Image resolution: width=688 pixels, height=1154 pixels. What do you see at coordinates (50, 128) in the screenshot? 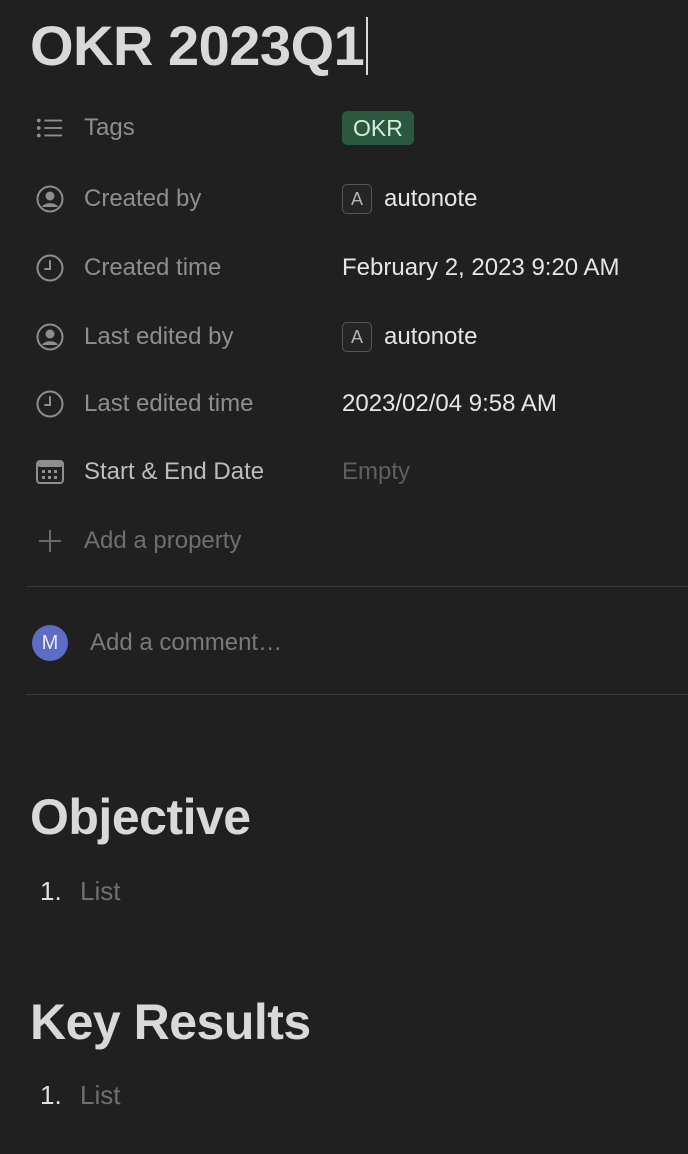
I see `list-icon` at bounding box center [50, 128].